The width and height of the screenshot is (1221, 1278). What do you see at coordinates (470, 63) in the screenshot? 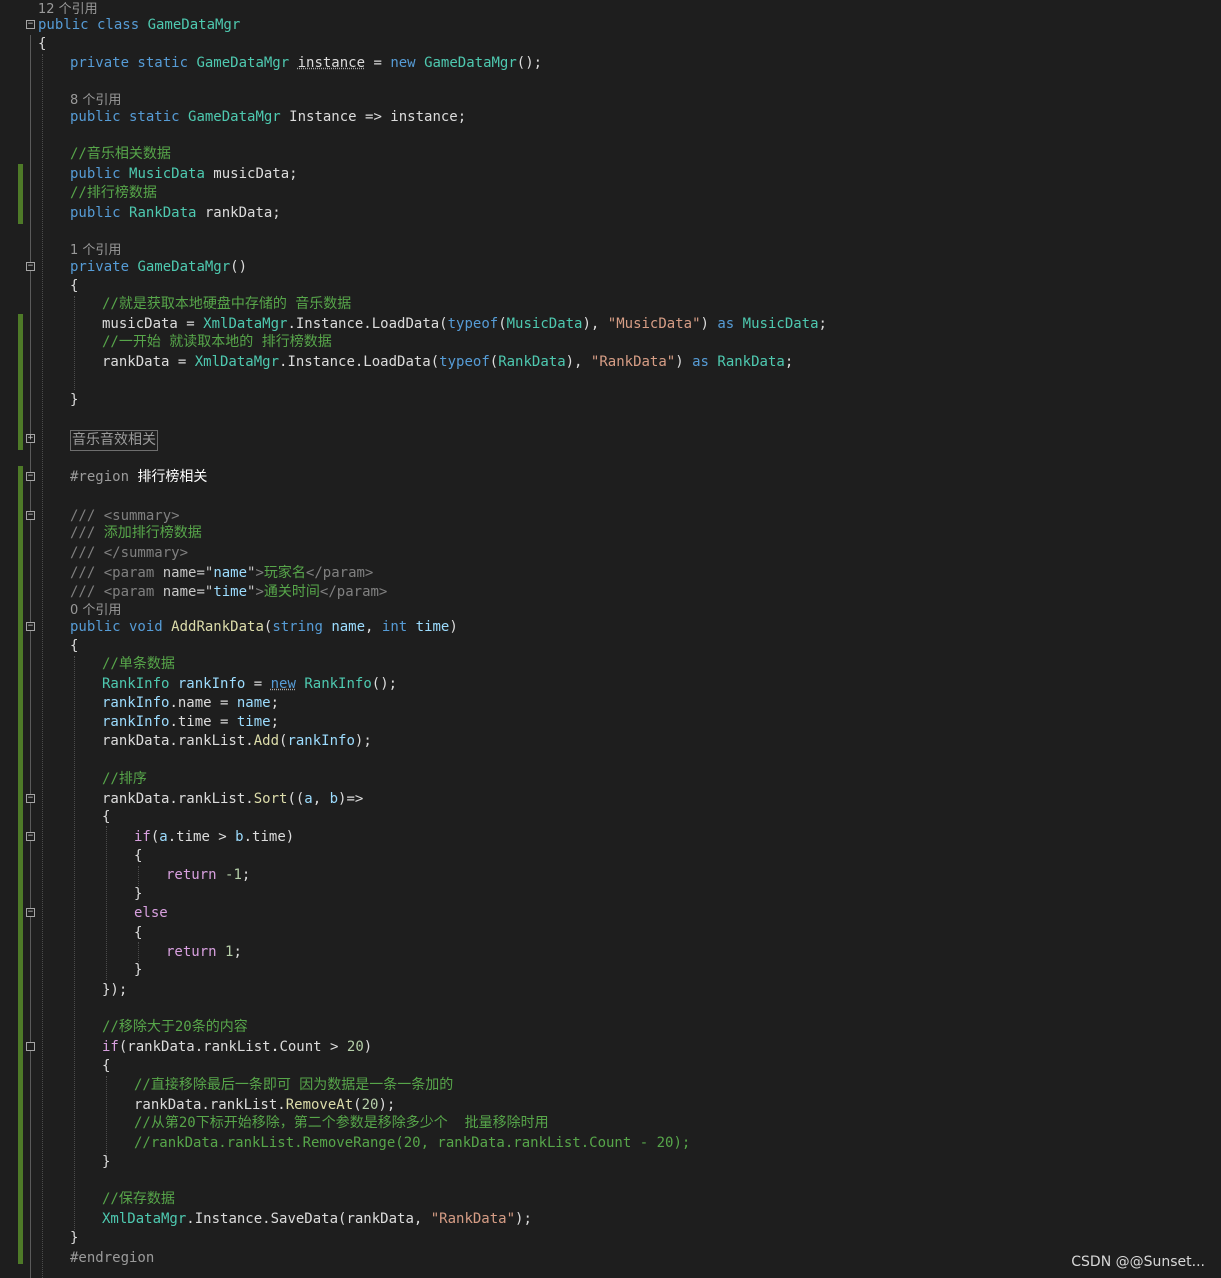
I see `type-name: GameDataMgr` at bounding box center [470, 63].